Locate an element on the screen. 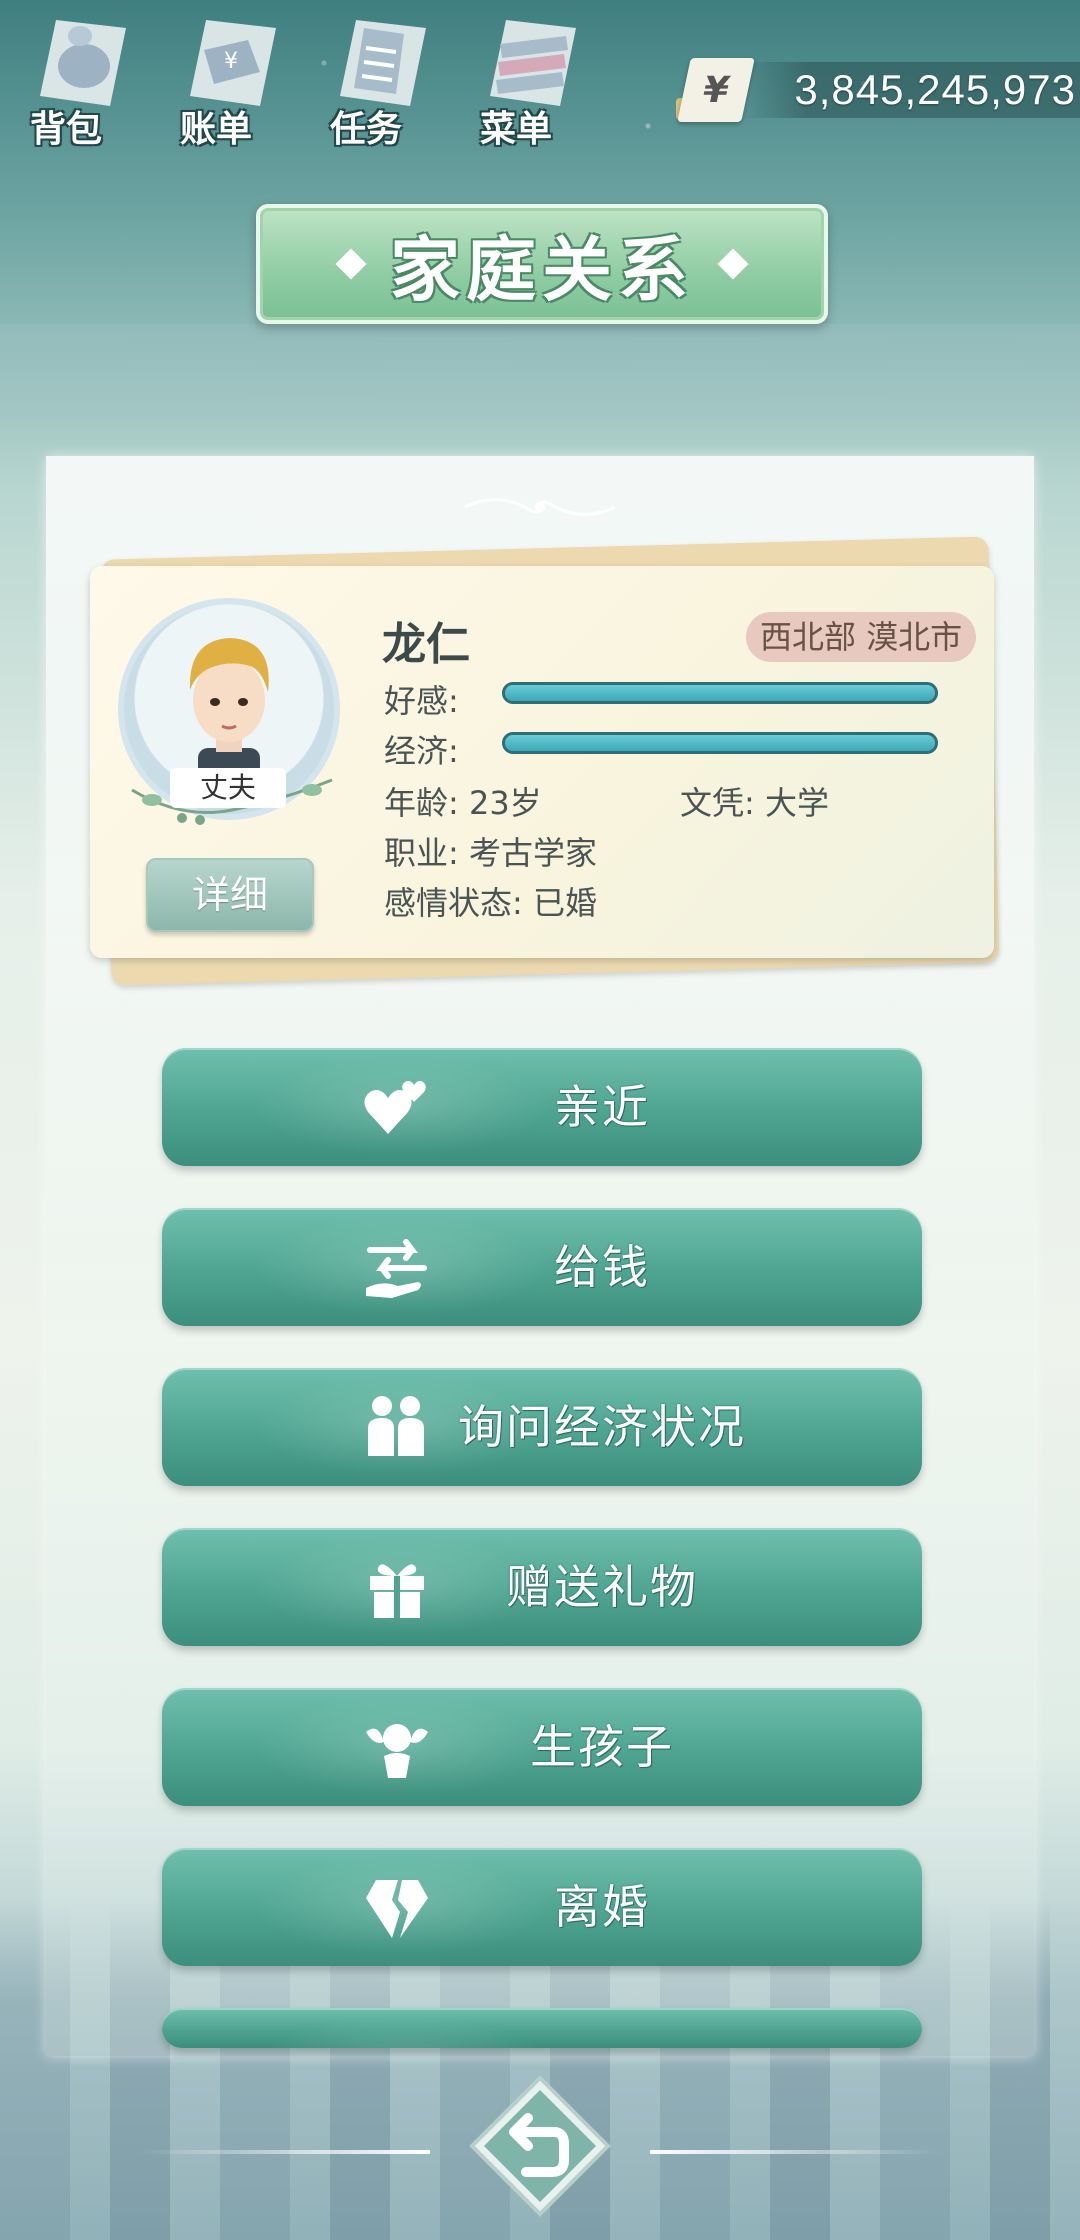 This screenshot has height=2240, width=1080. action-gift-button: 赠送礼物 is located at coordinates (542, 1587).